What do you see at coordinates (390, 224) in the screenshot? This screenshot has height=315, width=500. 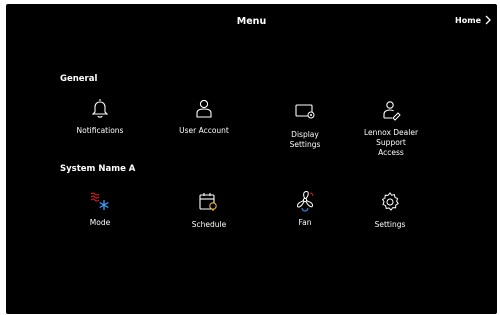 I see `settings-label: Settings` at bounding box center [390, 224].